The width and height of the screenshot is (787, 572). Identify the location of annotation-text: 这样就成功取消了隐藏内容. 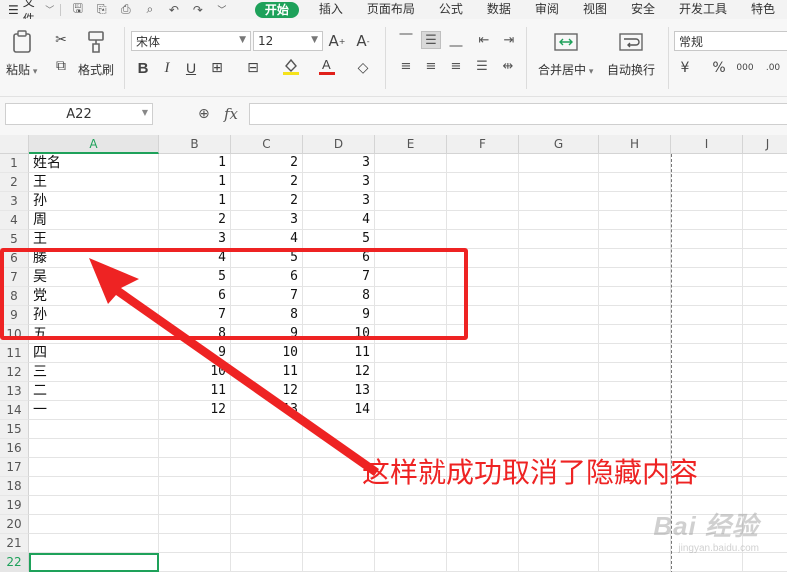
(530, 472).